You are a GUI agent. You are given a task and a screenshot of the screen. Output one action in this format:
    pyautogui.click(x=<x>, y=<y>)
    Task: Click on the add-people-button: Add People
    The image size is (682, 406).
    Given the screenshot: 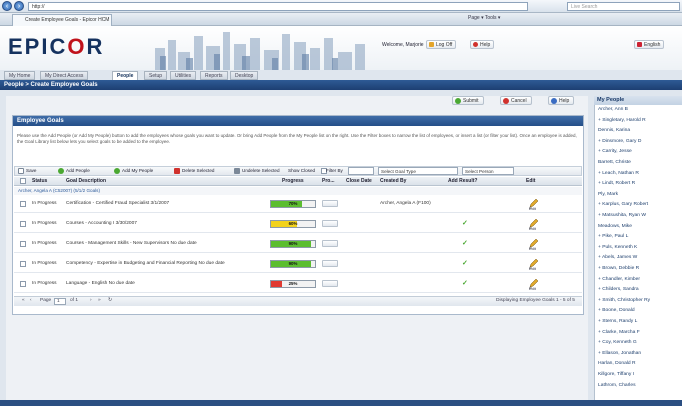 What is the action you would take?
    pyautogui.click(x=74, y=171)
    